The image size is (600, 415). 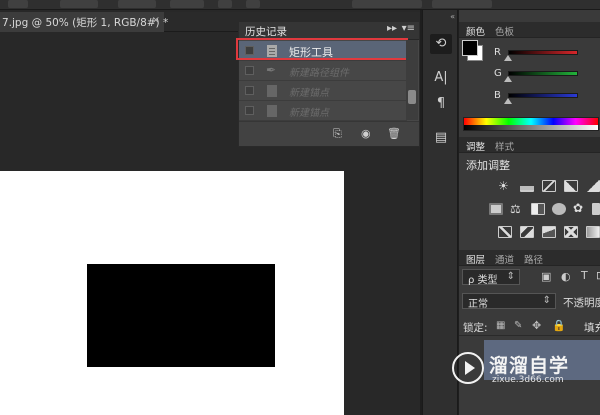 What do you see at coordinates (266, 32) in the screenshot?
I see `history-panel-title: 历史记录` at bounding box center [266, 32].